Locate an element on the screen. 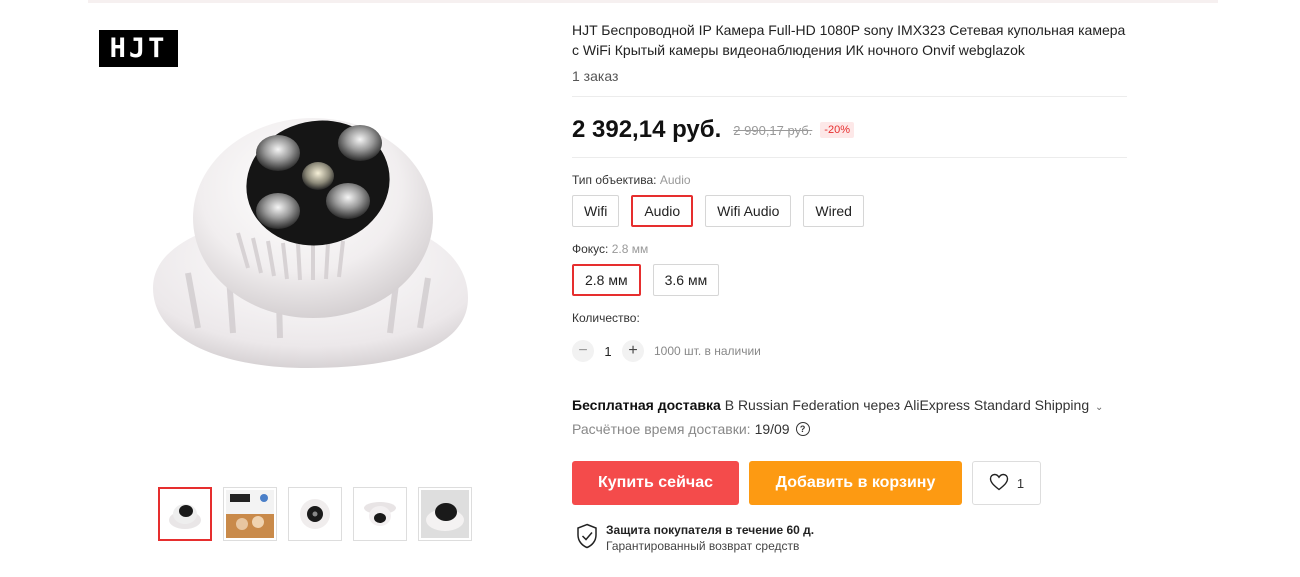 The width and height of the screenshot is (1300, 577). focus-options: 2.8 мм 3.6 мм is located at coordinates (849, 280).